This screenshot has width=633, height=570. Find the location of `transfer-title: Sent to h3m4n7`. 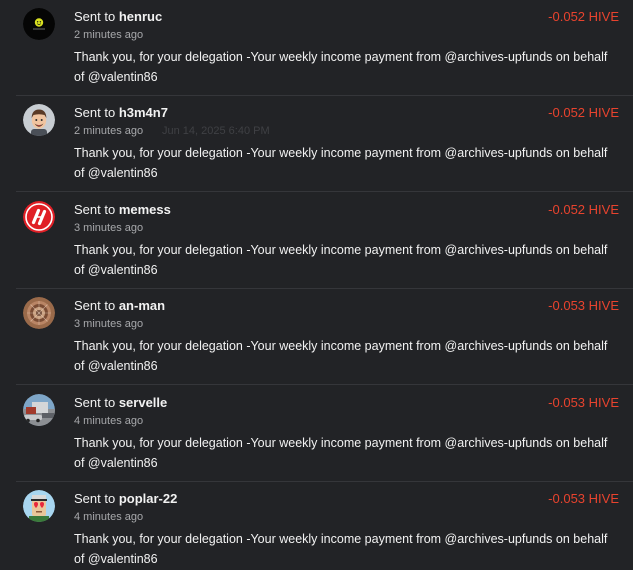

transfer-title: Sent to h3m4n7 is located at coordinates (121, 113).